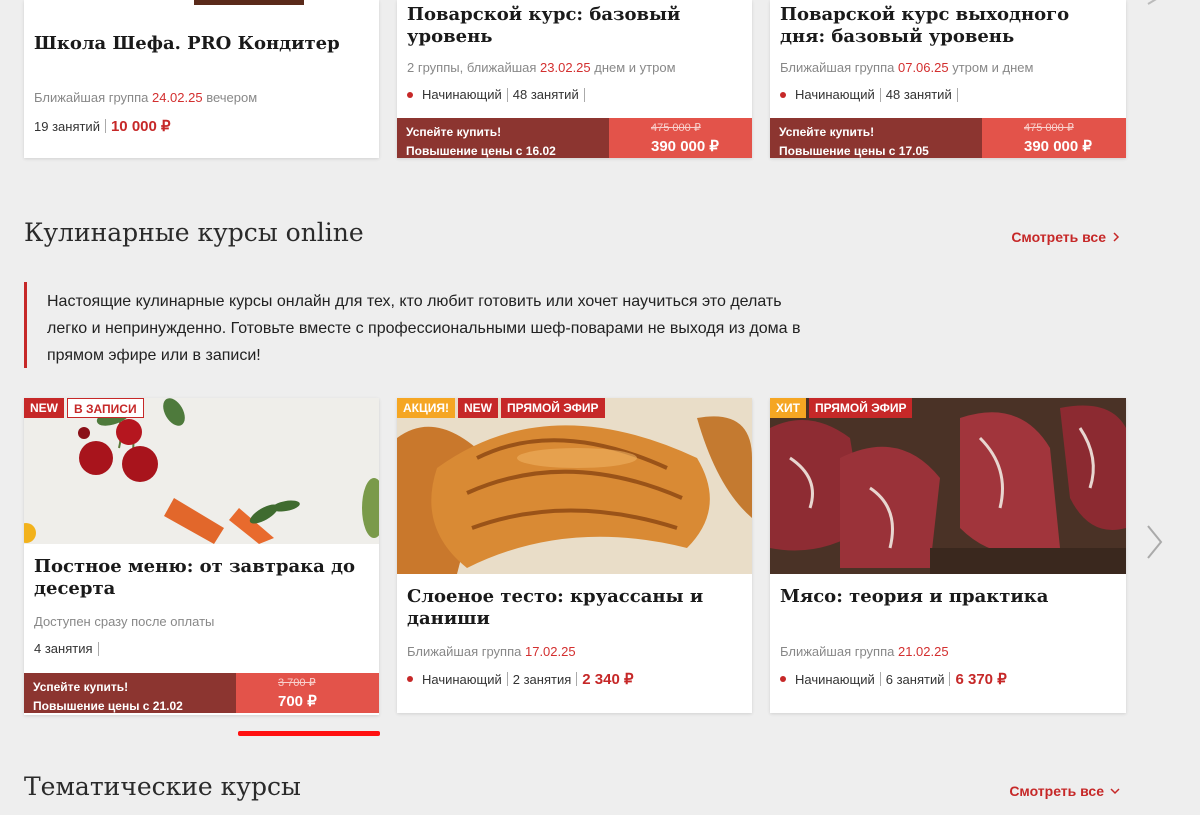  Describe the element at coordinates (124, 621) in the screenshot. I see `card-availability: Доступен сразу после оплаты` at that location.